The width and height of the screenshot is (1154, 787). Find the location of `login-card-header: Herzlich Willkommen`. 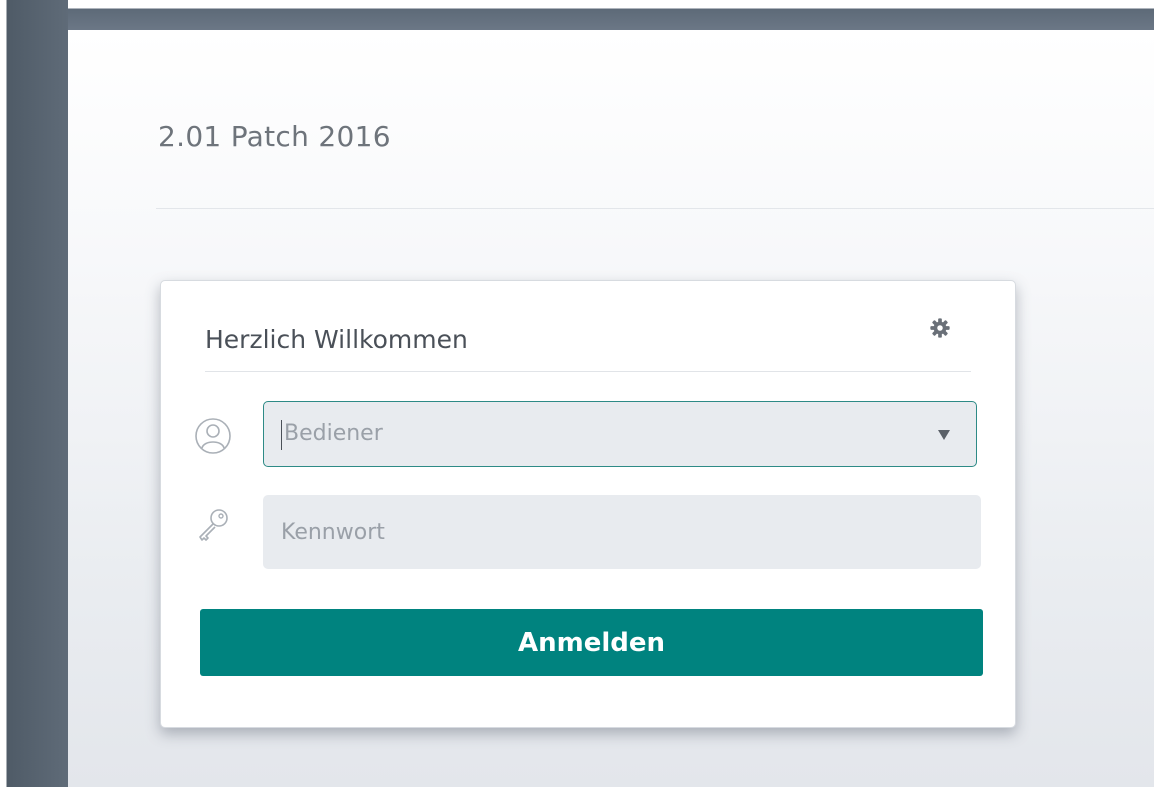

login-card-header: Herzlich Willkommen is located at coordinates (588, 341).